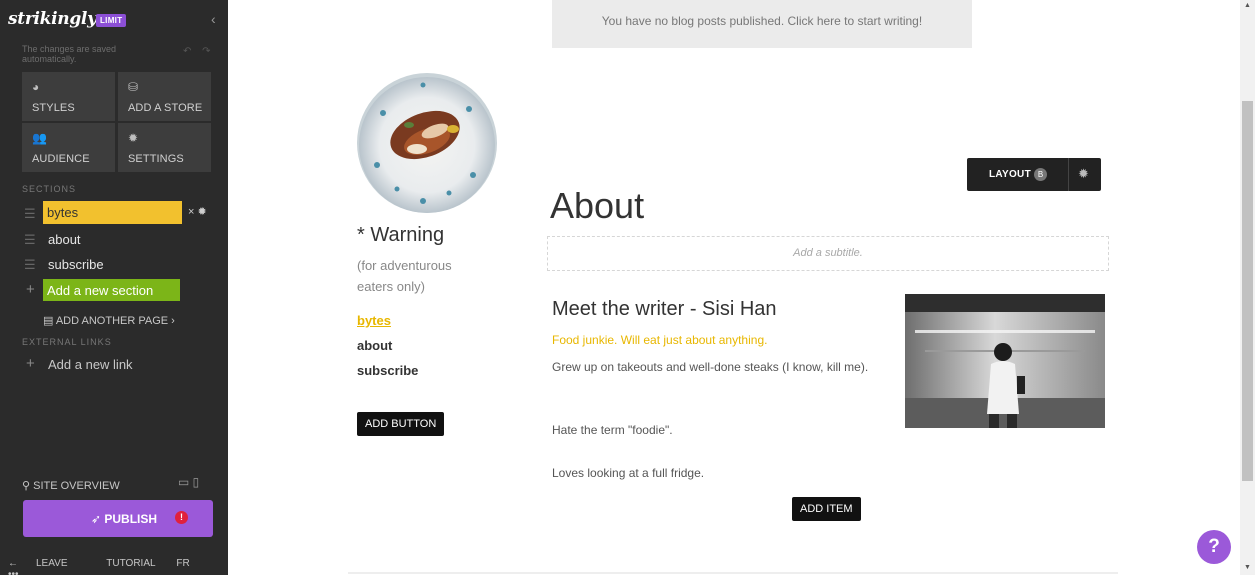  Describe the element at coordinates (53, 108) in the screenshot. I see `styles-label: STYLES` at that location.